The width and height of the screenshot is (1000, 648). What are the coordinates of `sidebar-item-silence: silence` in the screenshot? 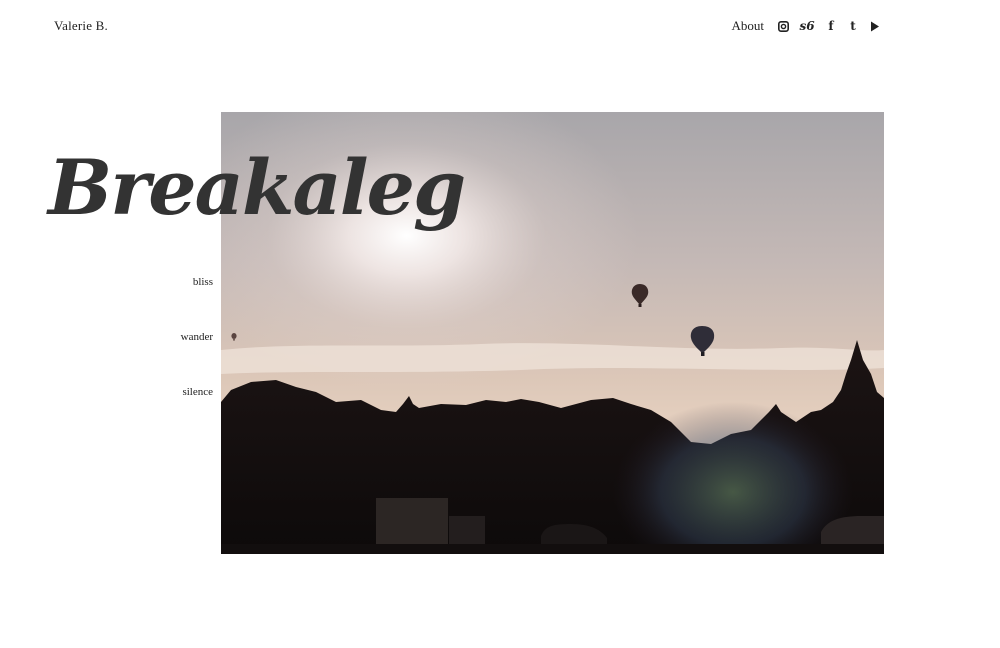 It's located at (153, 413).